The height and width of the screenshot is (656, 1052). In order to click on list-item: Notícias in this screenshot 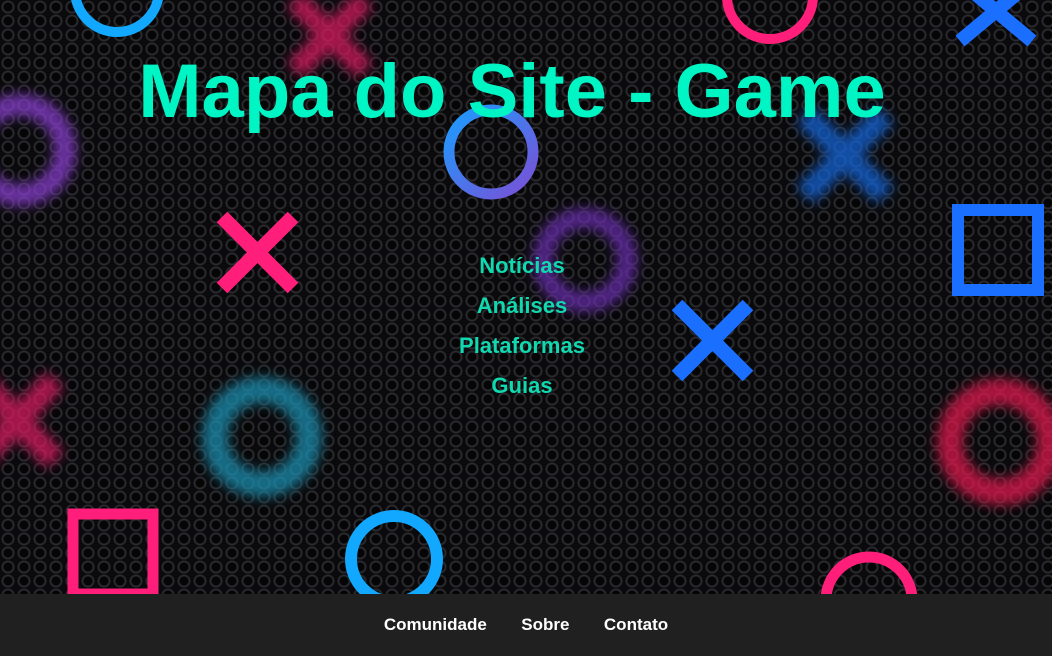, I will do `click(522, 270)`.